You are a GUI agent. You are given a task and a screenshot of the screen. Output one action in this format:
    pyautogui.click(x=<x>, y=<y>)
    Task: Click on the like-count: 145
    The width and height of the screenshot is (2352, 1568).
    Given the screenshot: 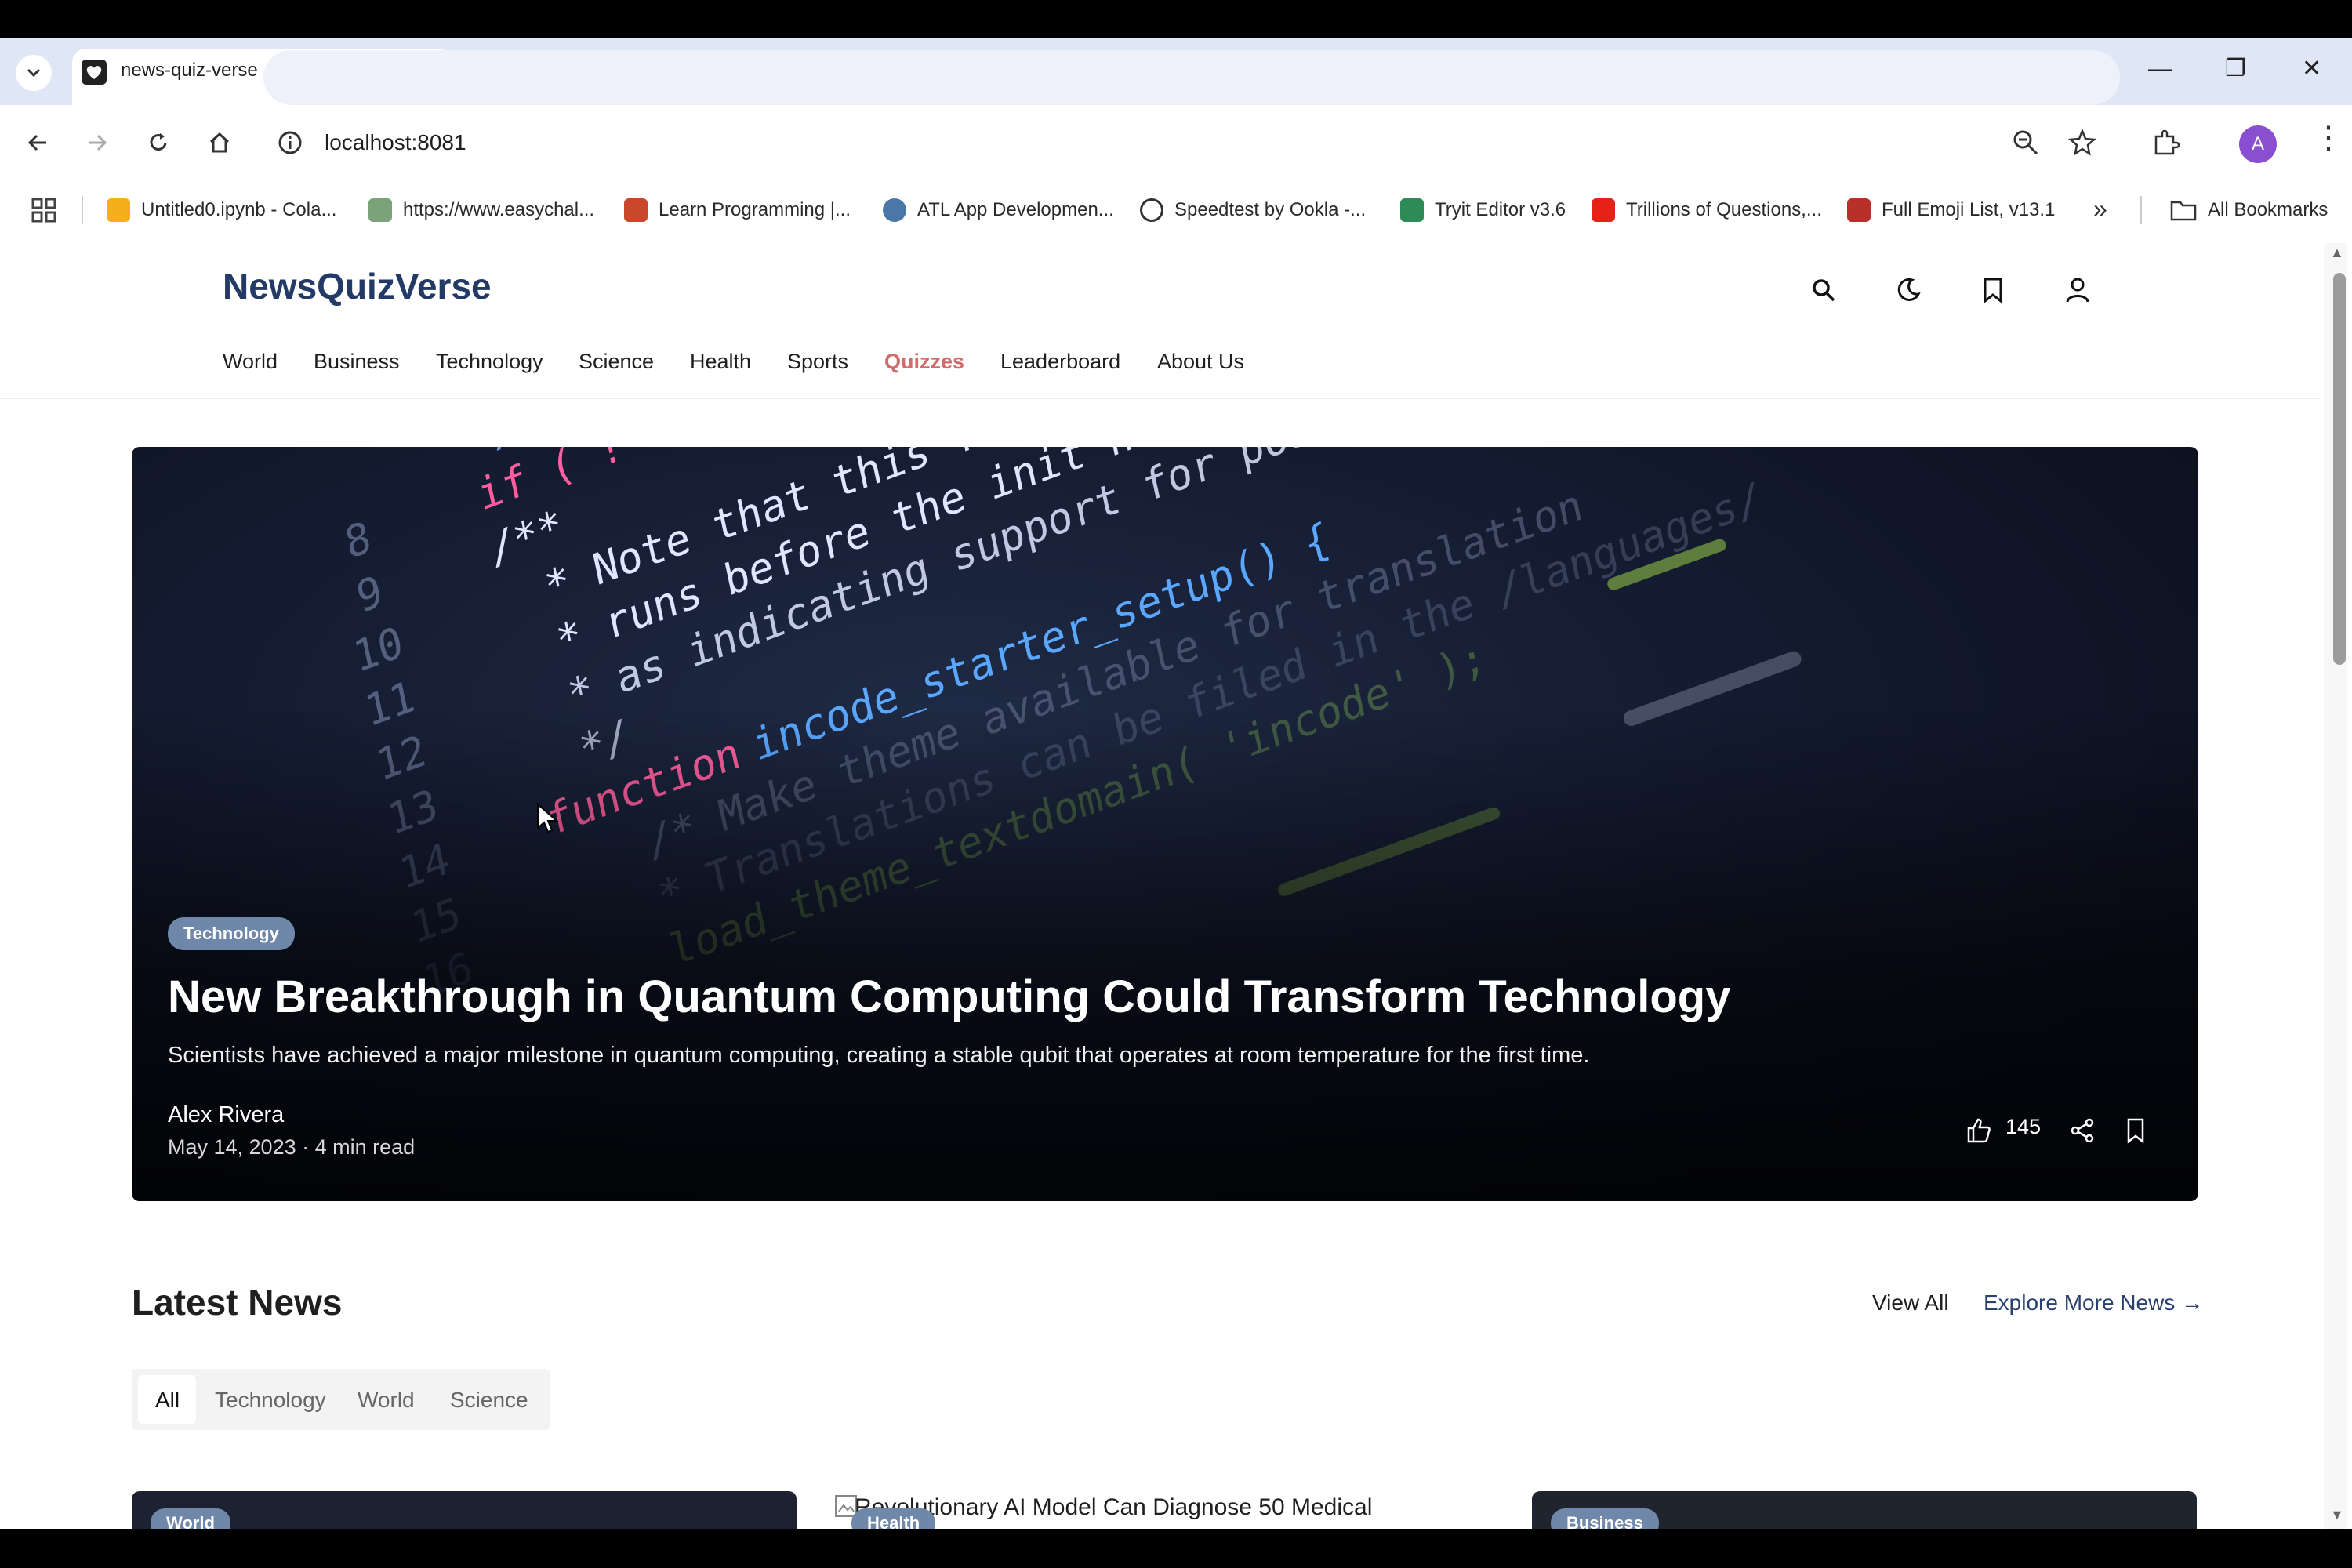 What is the action you would take?
    pyautogui.click(x=2023, y=1126)
    